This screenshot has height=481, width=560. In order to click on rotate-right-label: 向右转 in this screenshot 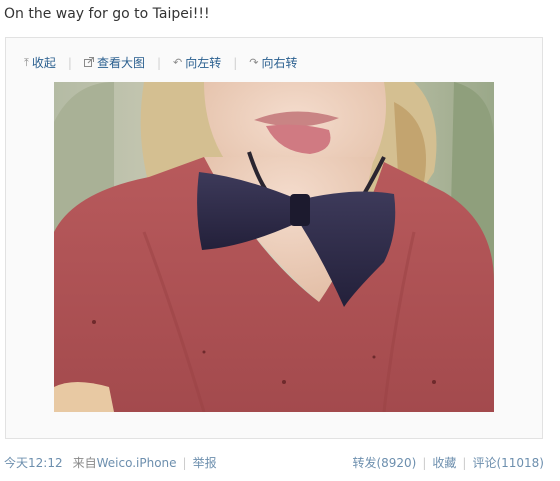, I will do `click(279, 63)`.